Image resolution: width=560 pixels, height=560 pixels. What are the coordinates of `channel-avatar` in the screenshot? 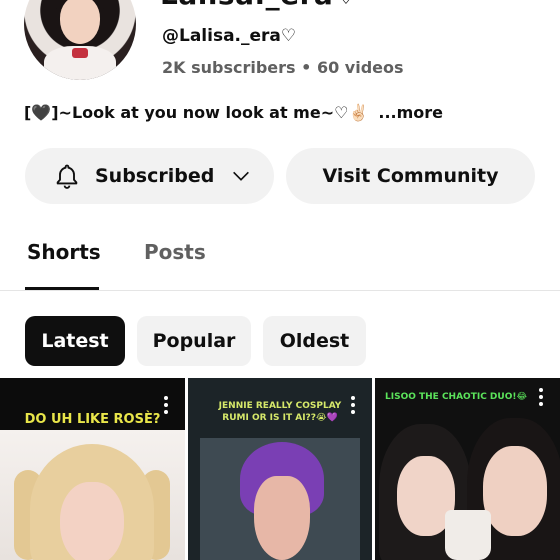 It's located at (80, 40).